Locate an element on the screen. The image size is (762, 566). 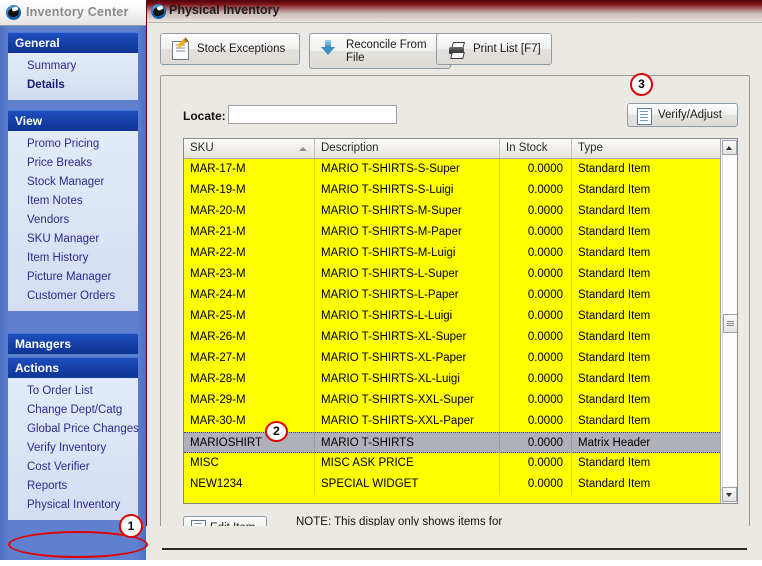
document-icon is located at coordinates (644, 116).